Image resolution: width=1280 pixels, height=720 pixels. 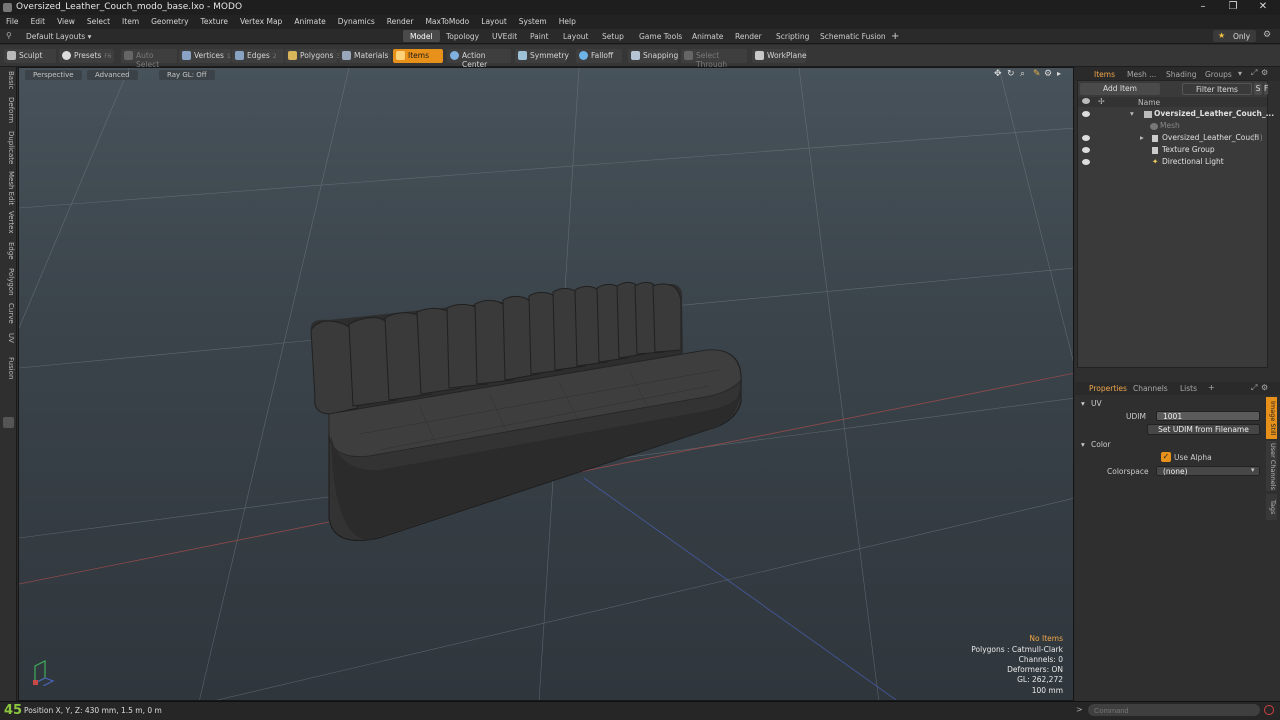 What do you see at coordinates (365, 56) in the screenshot?
I see `materials-button: Materials` at bounding box center [365, 56].